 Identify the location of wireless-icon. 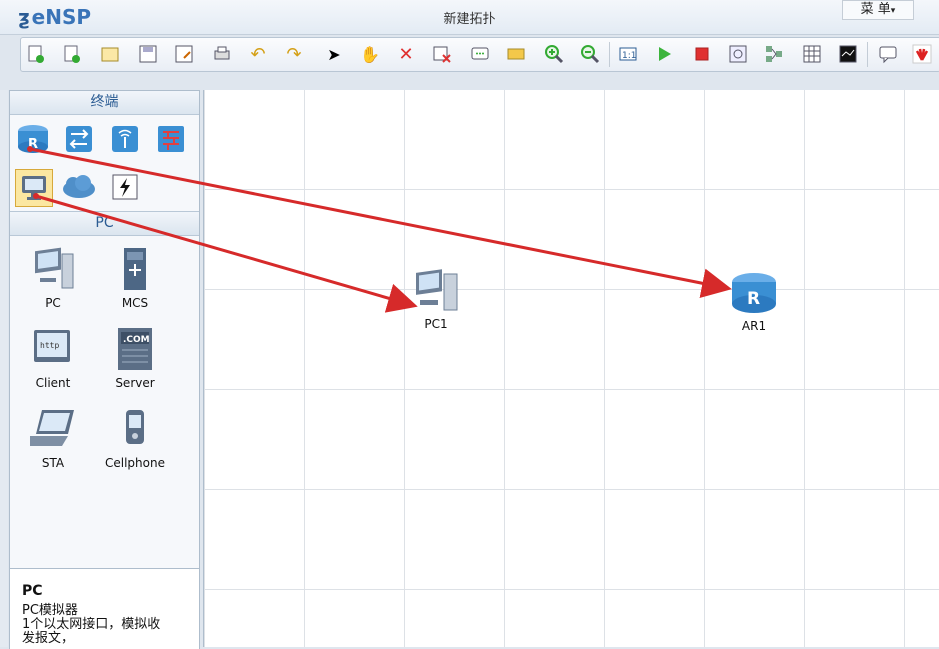
(125, 139).